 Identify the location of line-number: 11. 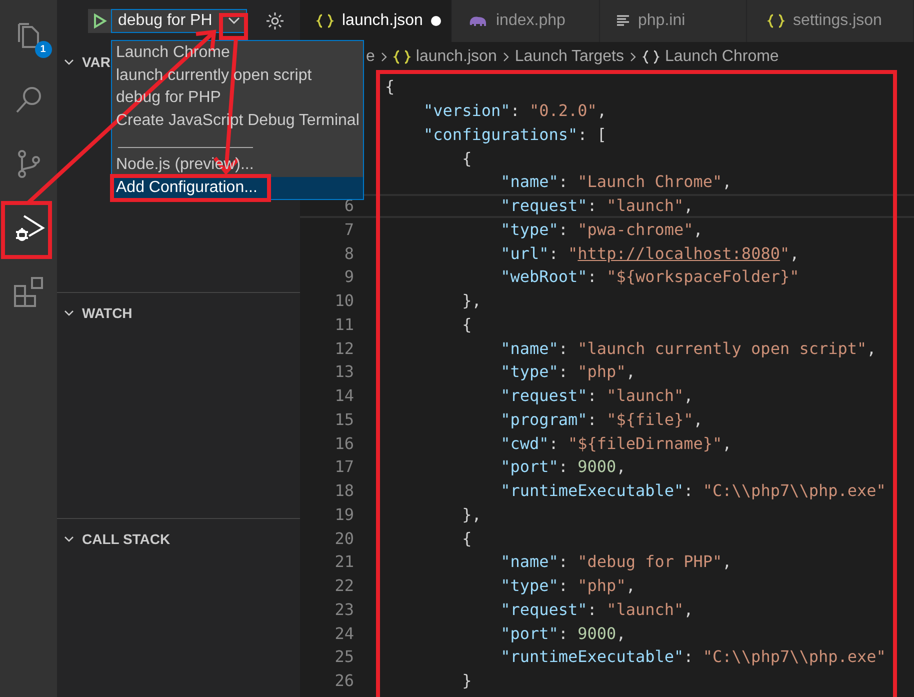
(344, 324).